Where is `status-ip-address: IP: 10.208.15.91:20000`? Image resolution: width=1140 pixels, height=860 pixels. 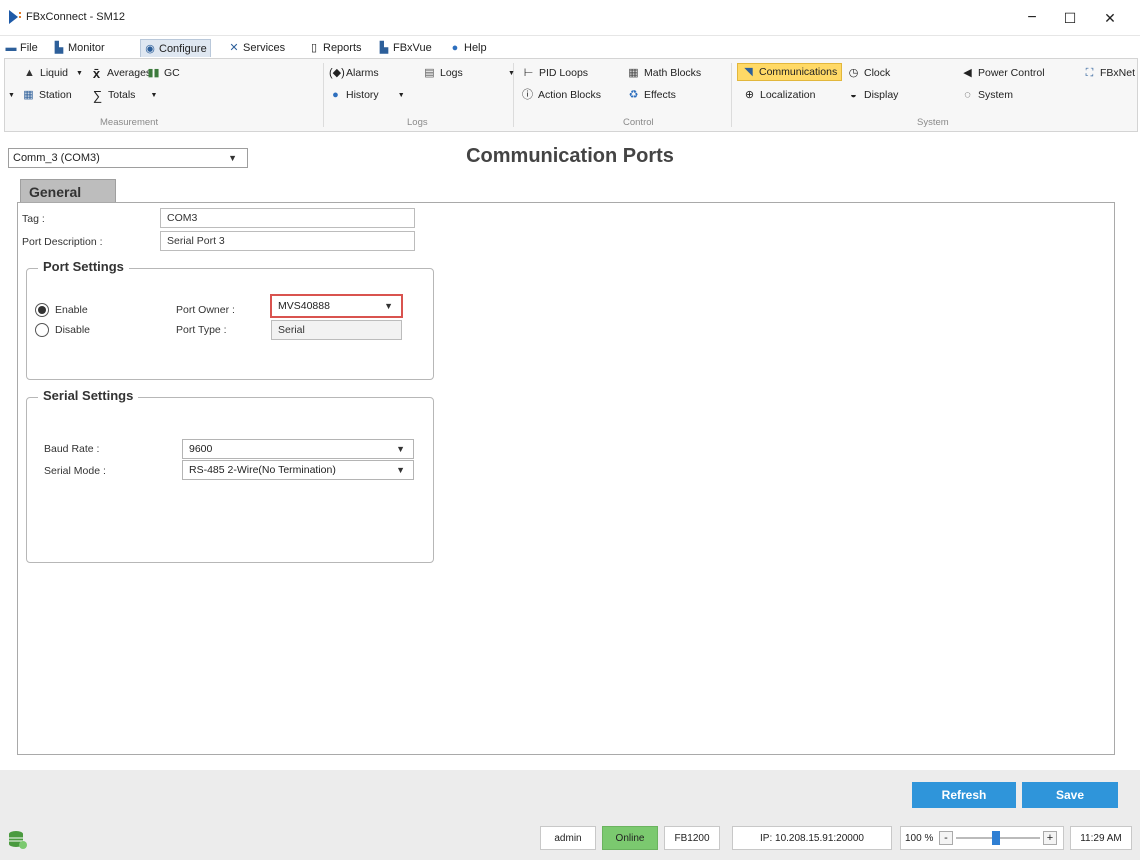
status-ip-address: IP: 10.208.15.91:20000 is located at coordinates (812, 838).